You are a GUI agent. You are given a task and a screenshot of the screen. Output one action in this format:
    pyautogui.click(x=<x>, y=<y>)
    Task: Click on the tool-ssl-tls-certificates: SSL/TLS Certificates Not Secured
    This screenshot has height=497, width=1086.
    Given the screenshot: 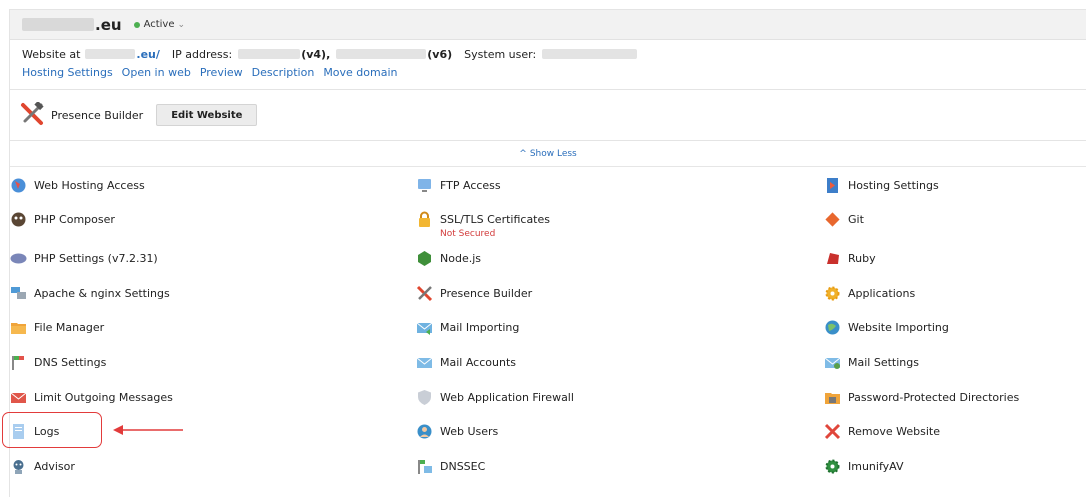 What is the action you would take?
    pyautogui.click(x=483, y=225)
    